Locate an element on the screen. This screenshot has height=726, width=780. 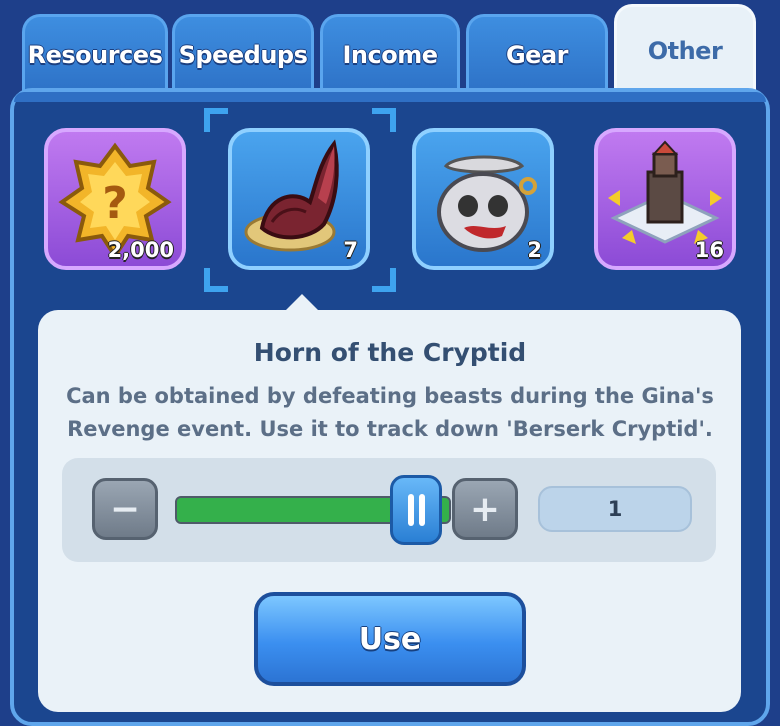
use-button: Use is located at coordinates (390, 639).